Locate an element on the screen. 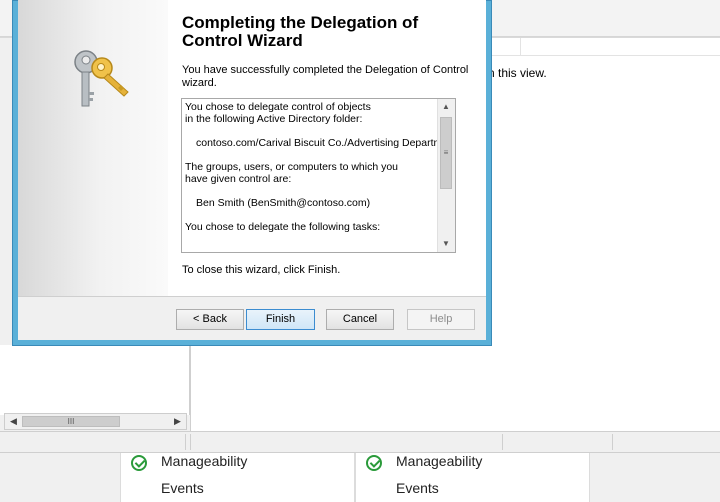 The width and height of the screenshot is (720, 502). vertical-scrollbar: ▲ ≡ ▼ is located at coordinates (446, 175).